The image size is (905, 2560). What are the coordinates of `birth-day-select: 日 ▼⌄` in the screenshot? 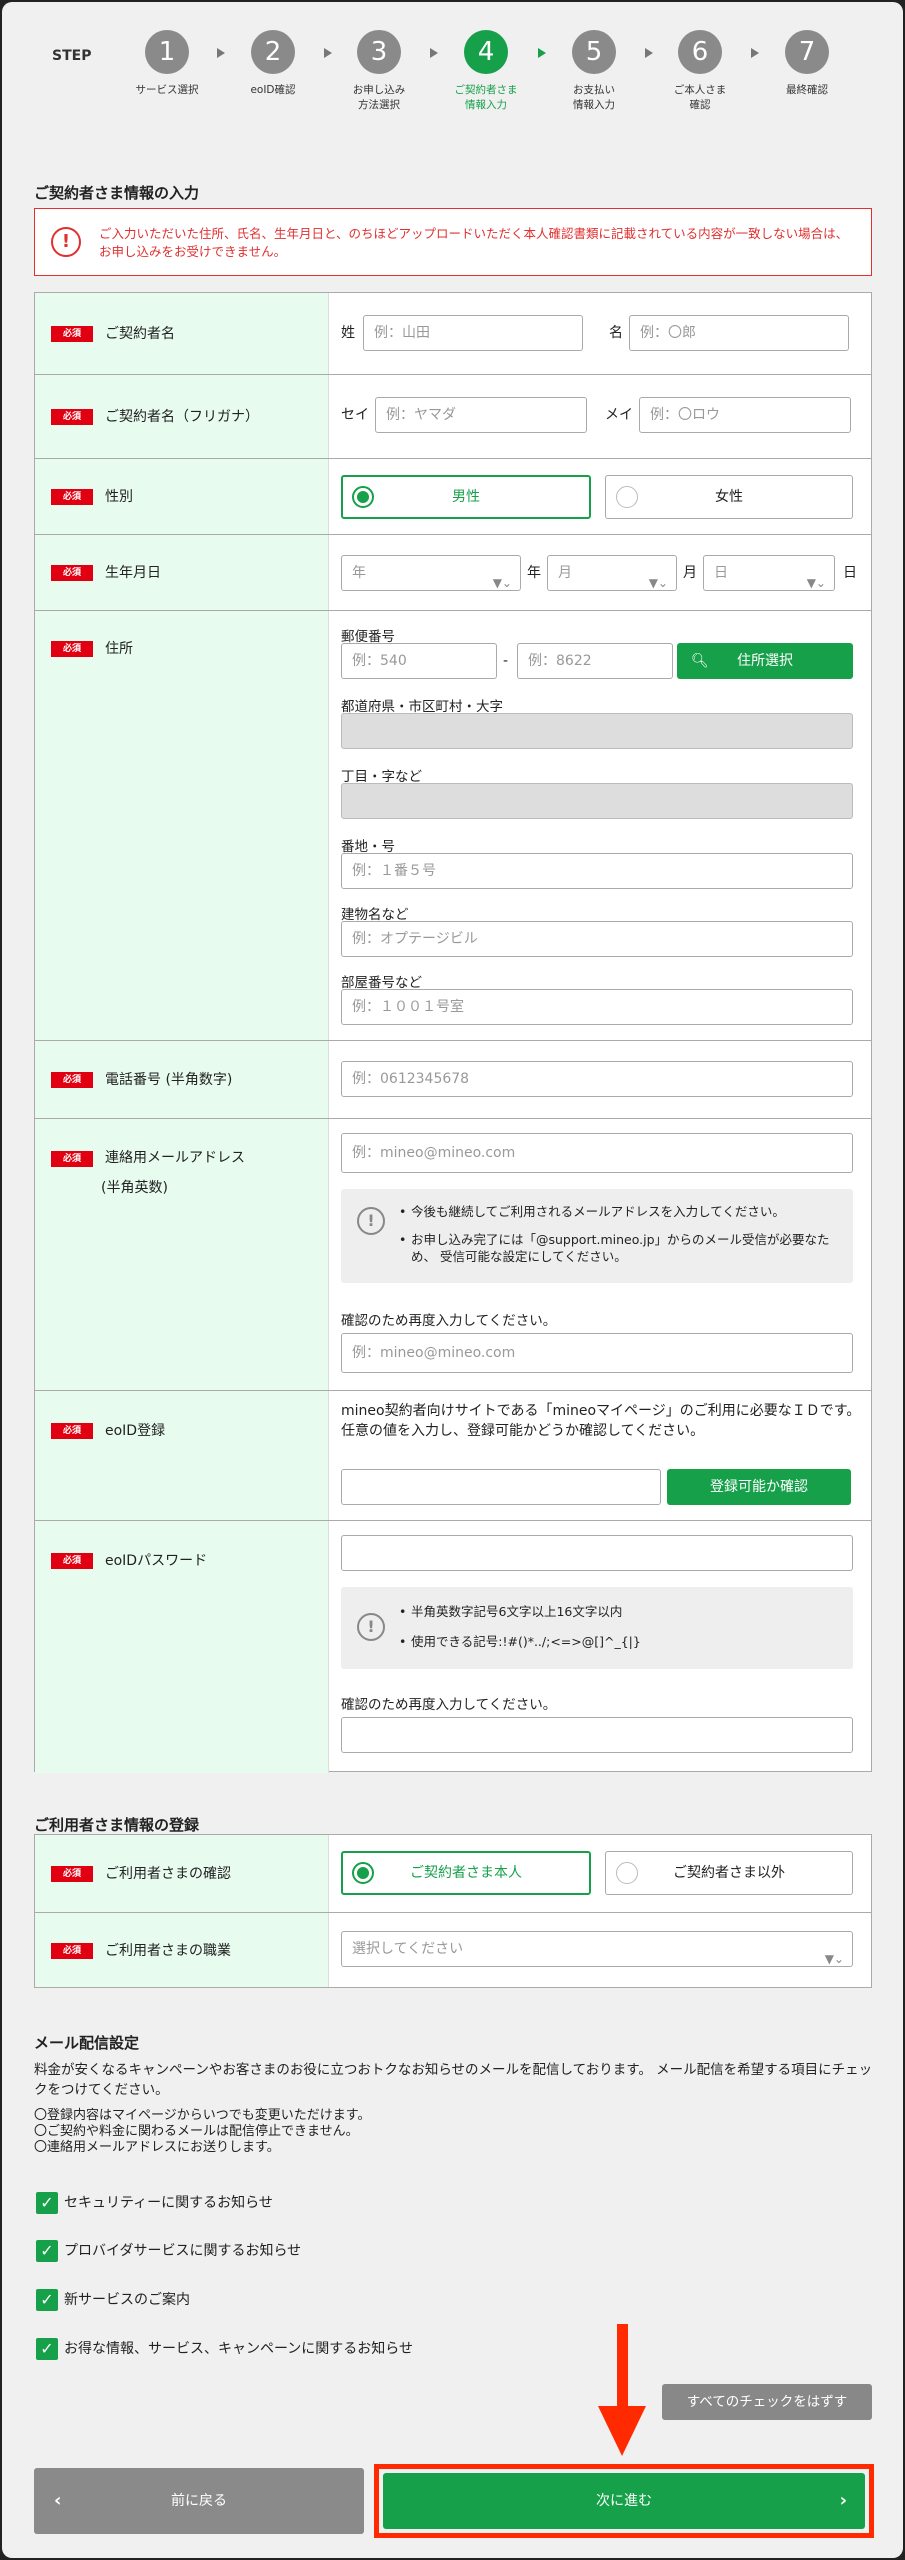 It's located at (769, 573).